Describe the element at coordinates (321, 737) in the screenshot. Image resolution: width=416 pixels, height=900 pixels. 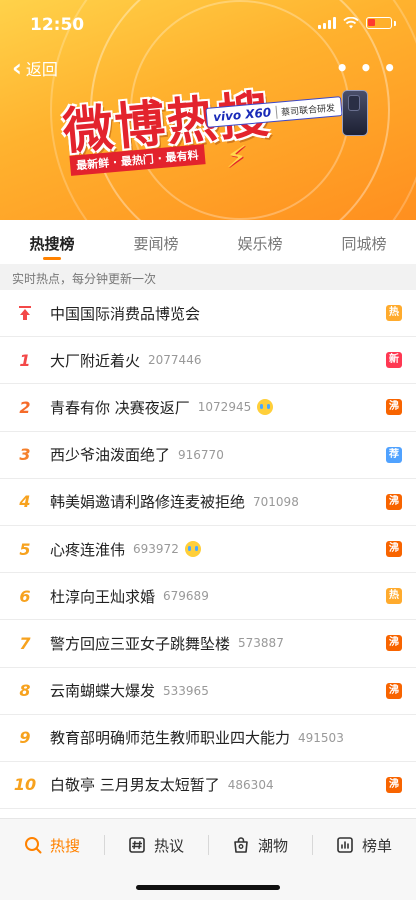
I see `item-count: 491503` at that location.